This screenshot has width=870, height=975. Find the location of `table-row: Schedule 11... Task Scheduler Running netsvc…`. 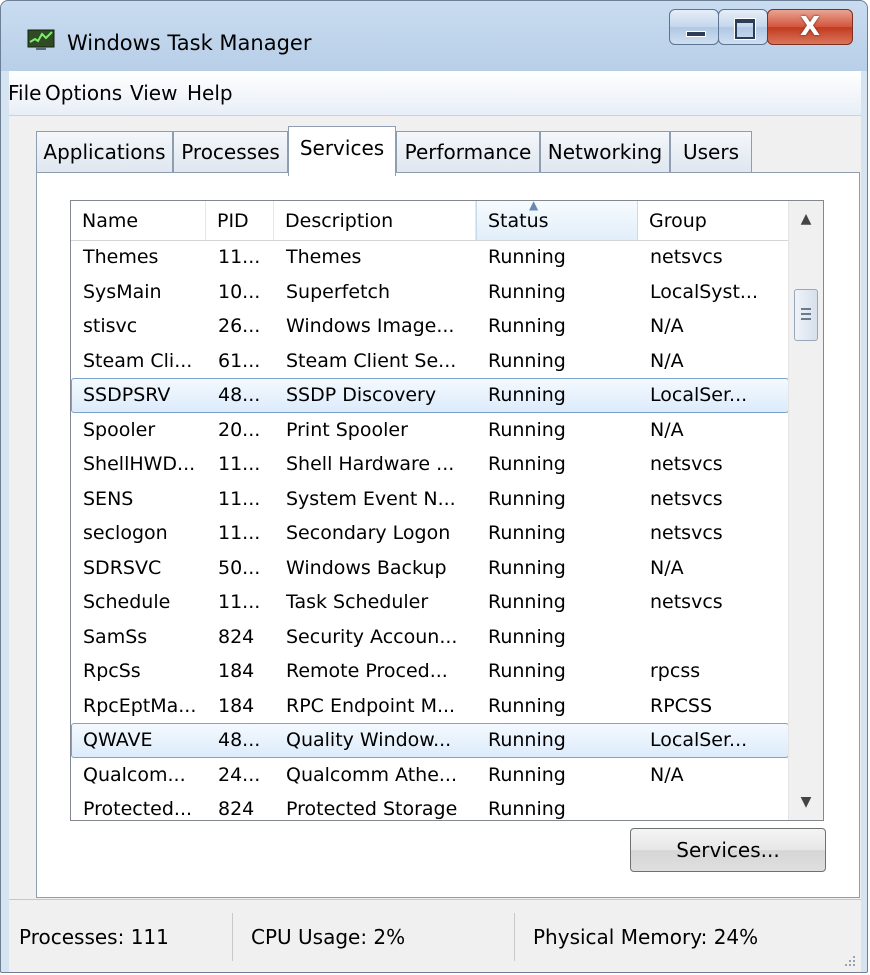

table-row: Schedule 11... Task Scheduler Running netsvc… is located at coordinates (430, 602).